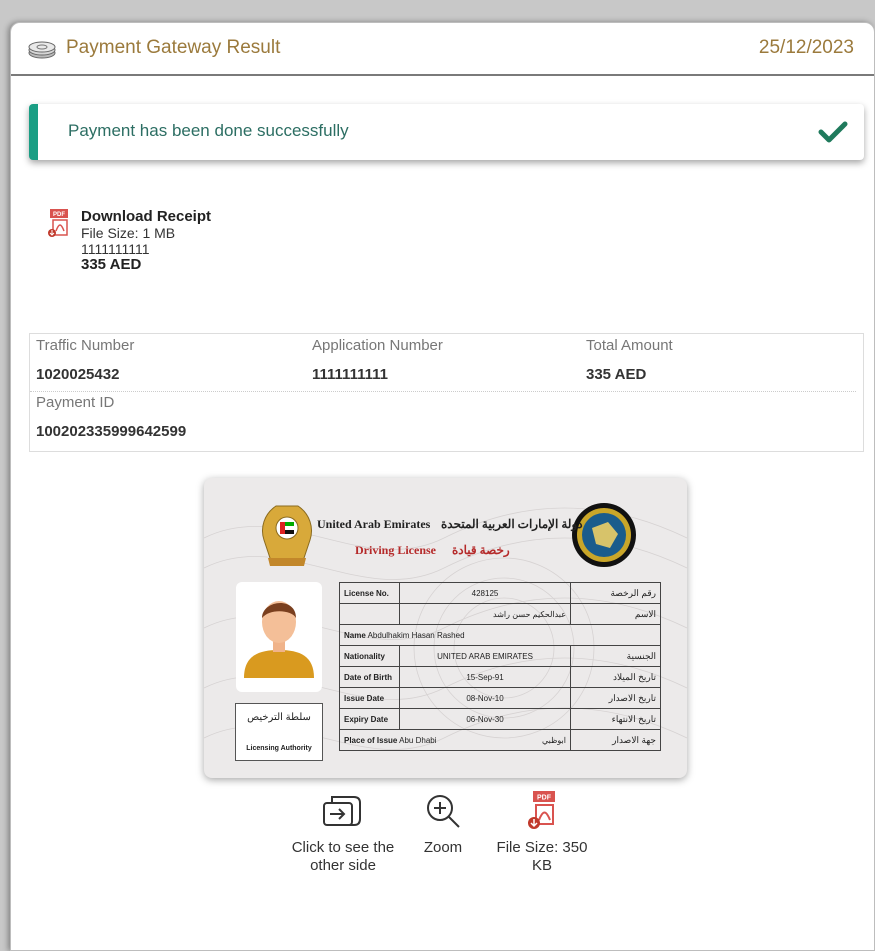 This screenshot has width=875, height=951. What do you see at coordinates (443, 391) in the screenshot?
I see `row-divider` at bounding box center [443, 391].